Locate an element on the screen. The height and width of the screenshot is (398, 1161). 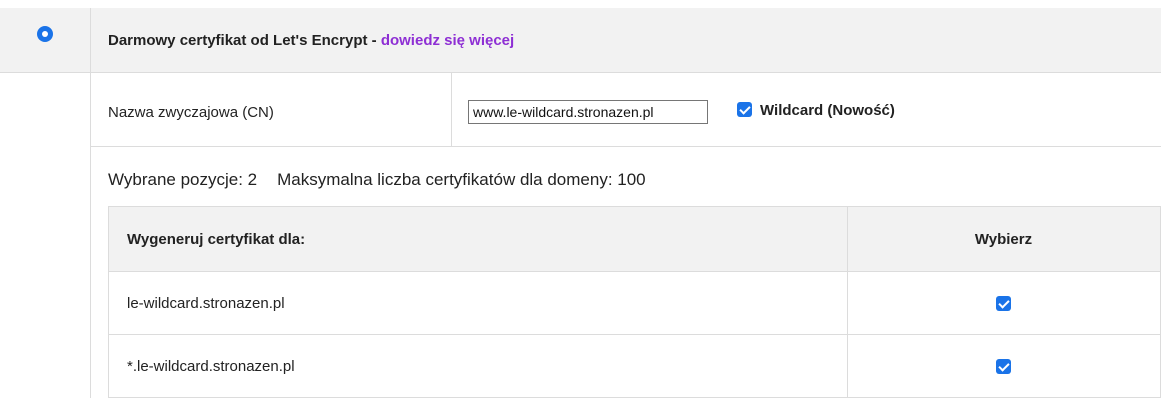
learn-more-link: dowiedz się więcej is located at coordinates (447, 40).